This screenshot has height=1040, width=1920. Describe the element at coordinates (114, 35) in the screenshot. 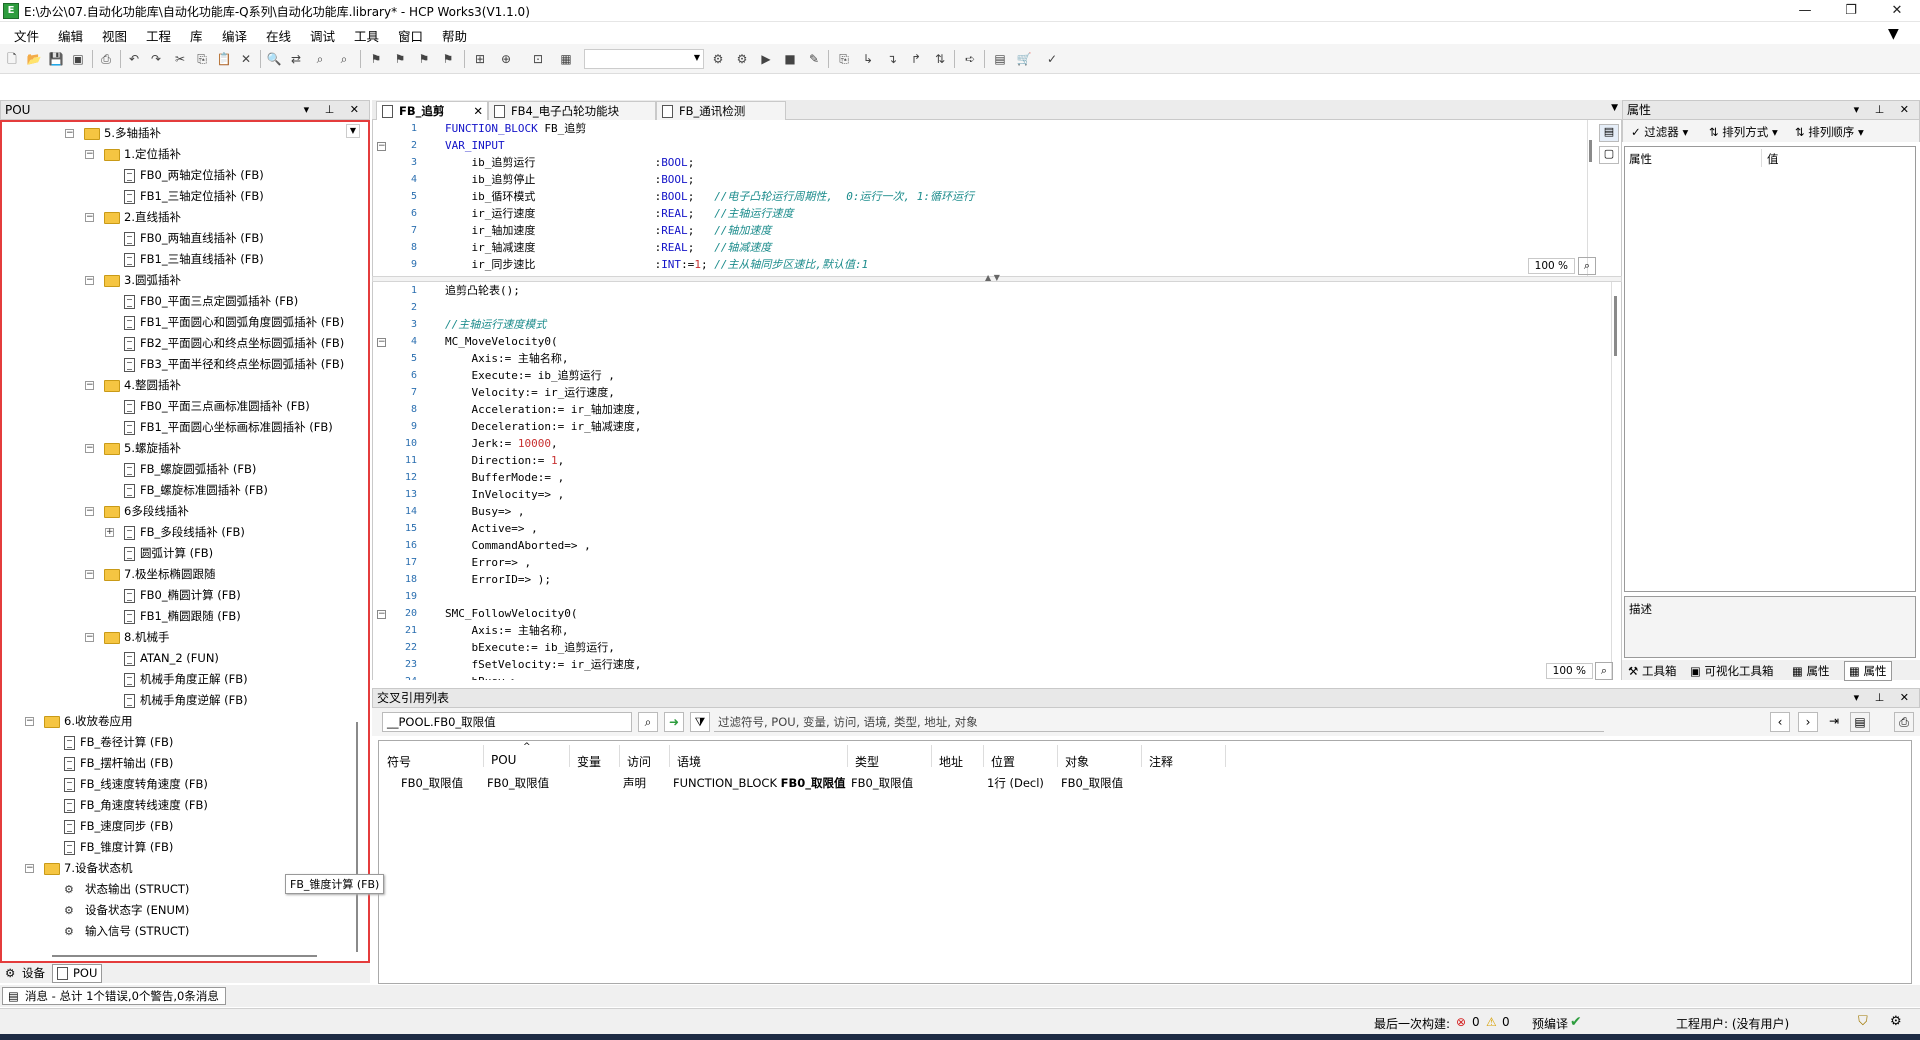

I see `menu-view: 视图` at that location.